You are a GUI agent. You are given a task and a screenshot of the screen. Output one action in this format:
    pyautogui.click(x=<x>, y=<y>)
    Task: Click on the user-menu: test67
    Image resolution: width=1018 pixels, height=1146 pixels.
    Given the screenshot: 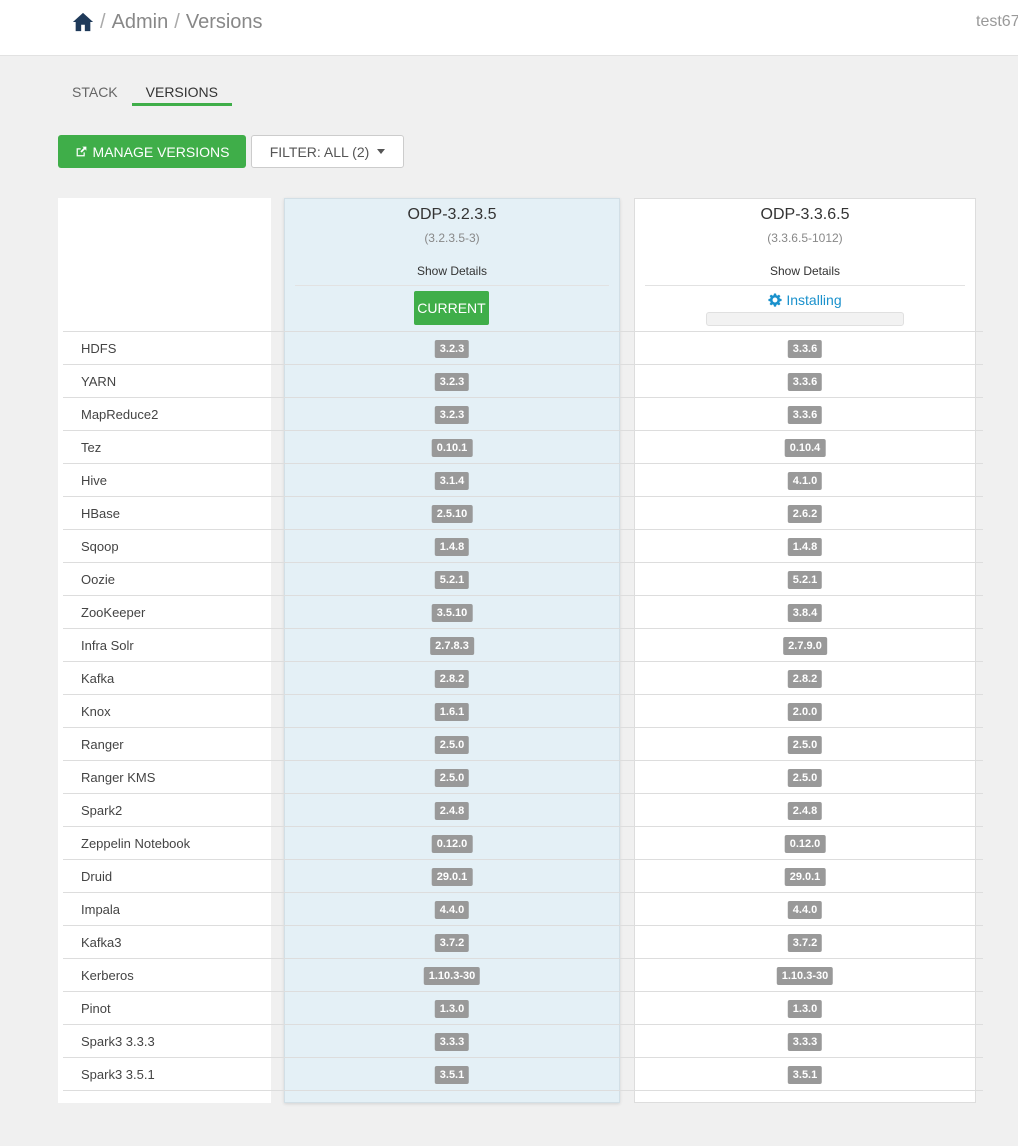 What is the action you would take?
    pyautogui.click(x=997, y=22)
    